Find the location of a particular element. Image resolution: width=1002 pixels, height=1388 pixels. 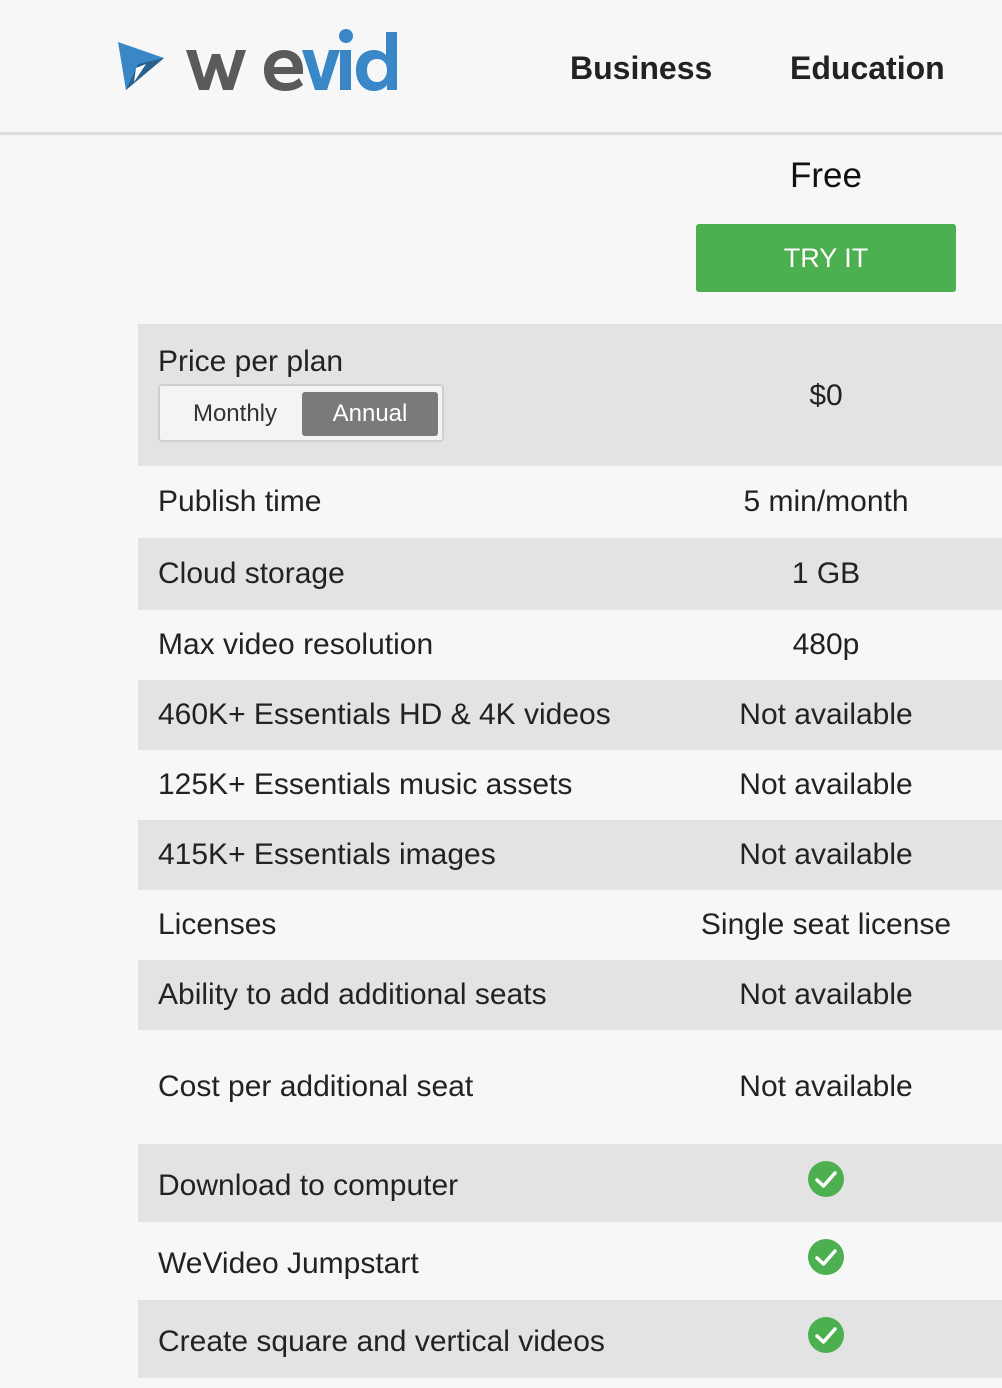

row-label: Ability to add additional seats is located at coordinates (352, 994).